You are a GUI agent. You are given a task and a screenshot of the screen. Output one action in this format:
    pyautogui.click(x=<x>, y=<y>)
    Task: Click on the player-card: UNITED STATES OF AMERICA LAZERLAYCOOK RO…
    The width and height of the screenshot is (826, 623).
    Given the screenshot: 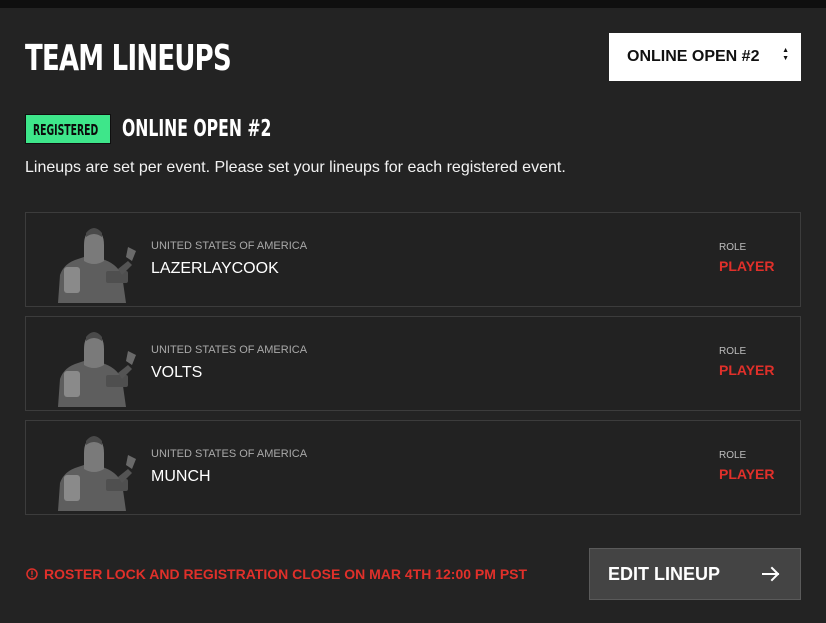 What is the action you would take?
    pyautogui.click(x=413, y=259)
    